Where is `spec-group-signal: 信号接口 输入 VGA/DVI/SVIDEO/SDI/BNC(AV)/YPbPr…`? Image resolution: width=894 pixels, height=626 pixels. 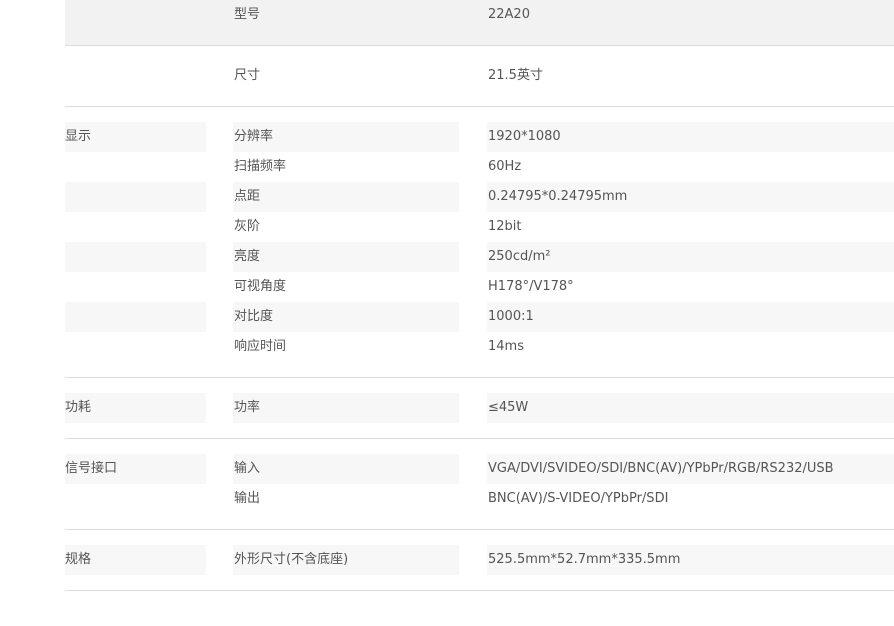 spec-group-signal: 信号接口 输入 VGA/DVI/SVIDEO/SDI/BNC(AV)/YPbPr… is located at coordinates (479, 484).